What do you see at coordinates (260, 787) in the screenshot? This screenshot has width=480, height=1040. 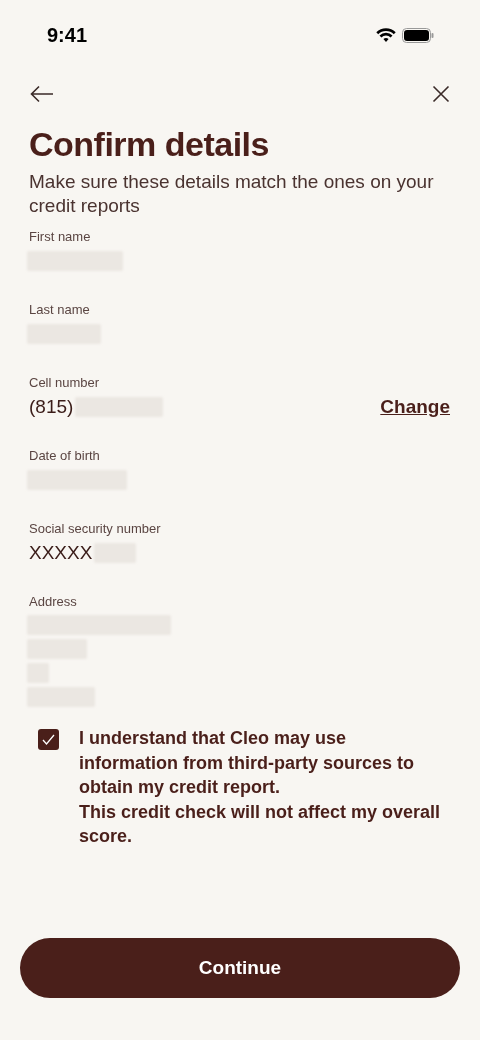 I see `consent-text: I understand that Cleo may use information from third-party sources to obtain my credit report. This credit check will not affect my overall score.` at bounding box center [260, 787].